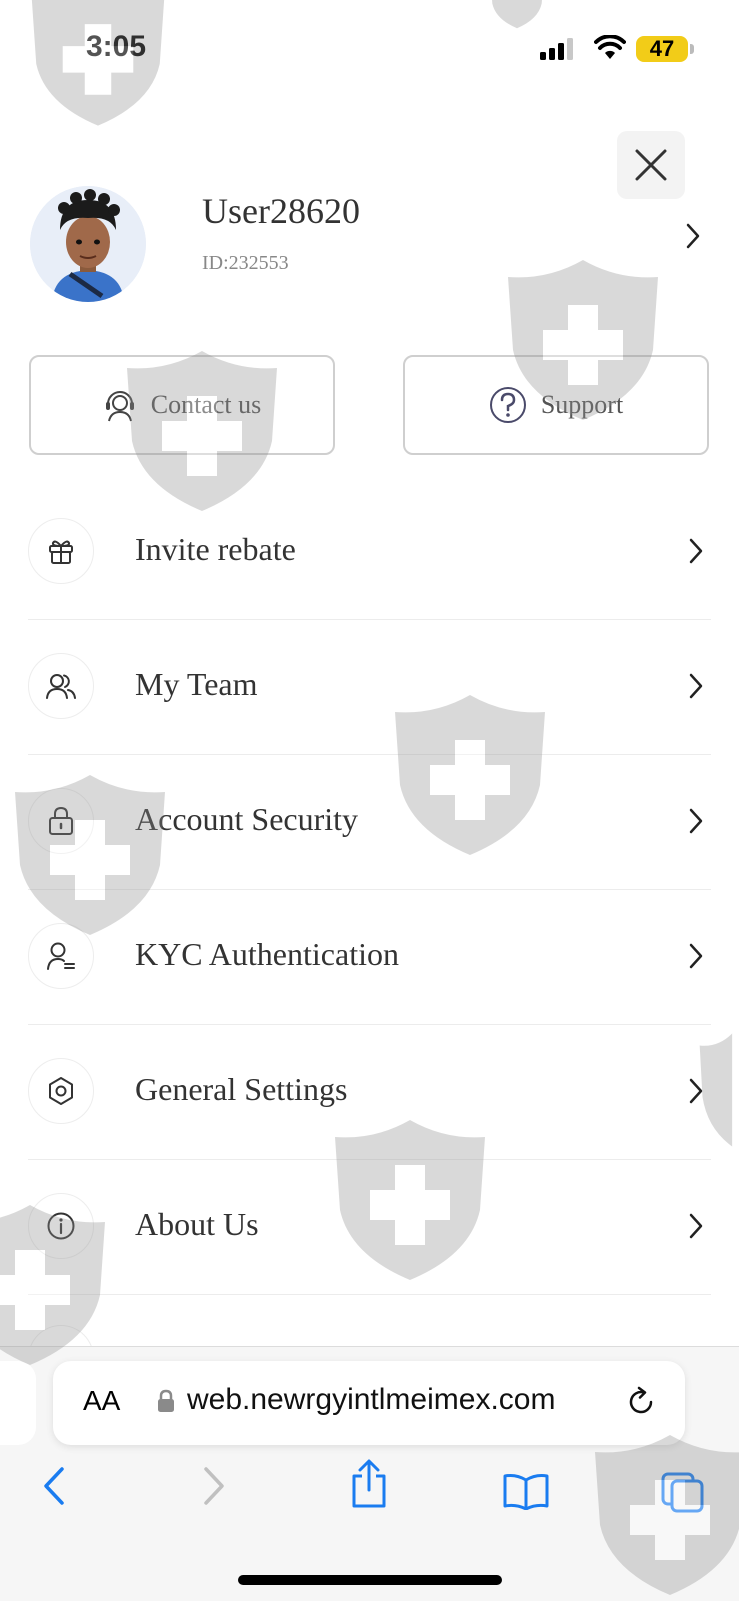 This screenshot has height=1601, width=739. What do you see at coordinates (369, 1092) in the screenshot?
I see `menu-item-general-settings: General Settings` at bounding box center [369, 1092].